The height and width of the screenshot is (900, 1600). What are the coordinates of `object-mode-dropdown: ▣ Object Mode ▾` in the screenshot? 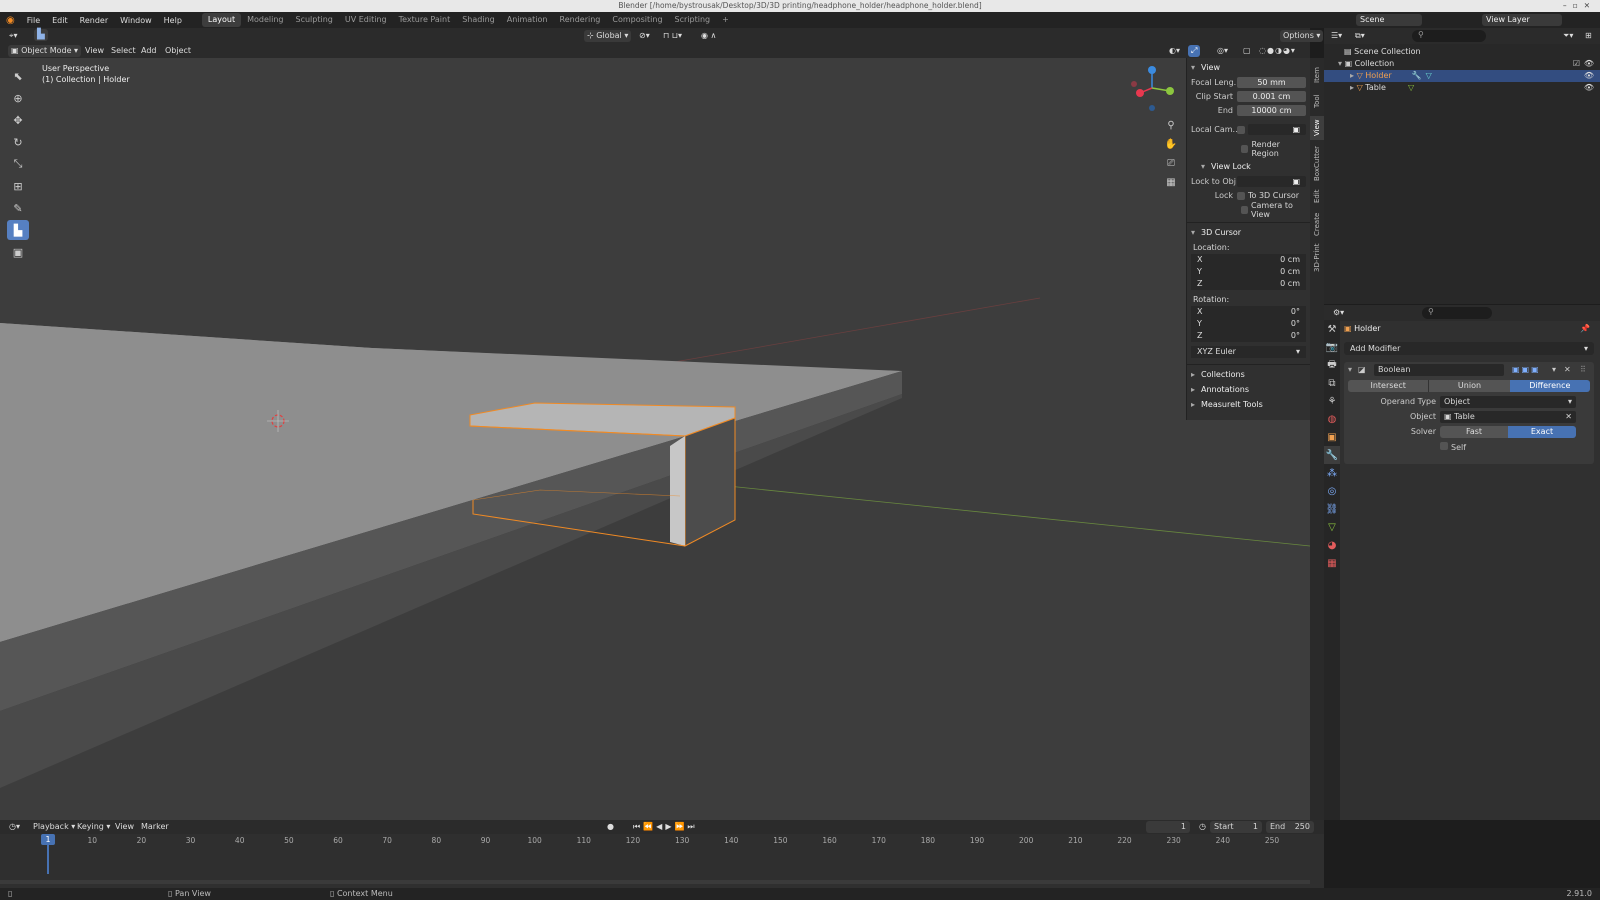 It's located at (45, 51).